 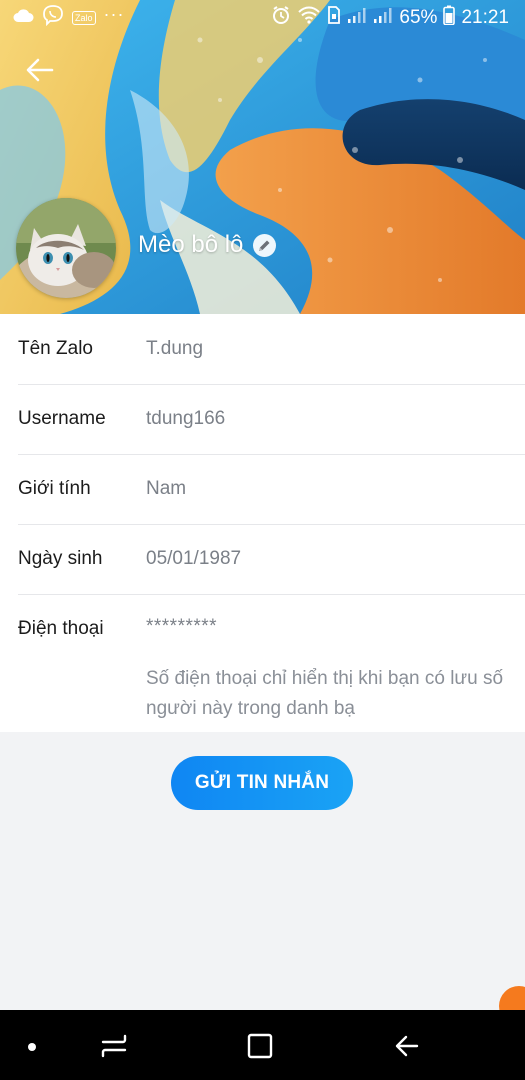 I want to click on alarm-icon, so click(x=281, y=18).